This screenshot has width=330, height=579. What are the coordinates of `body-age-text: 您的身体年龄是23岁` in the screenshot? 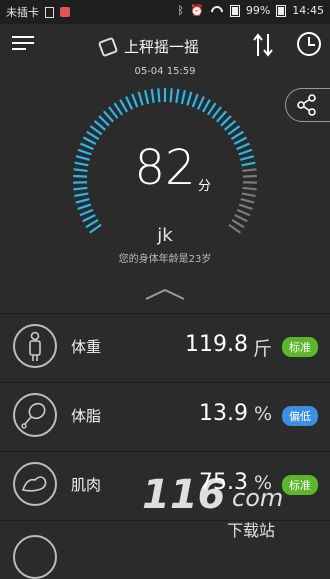 It's located at (165, 257).